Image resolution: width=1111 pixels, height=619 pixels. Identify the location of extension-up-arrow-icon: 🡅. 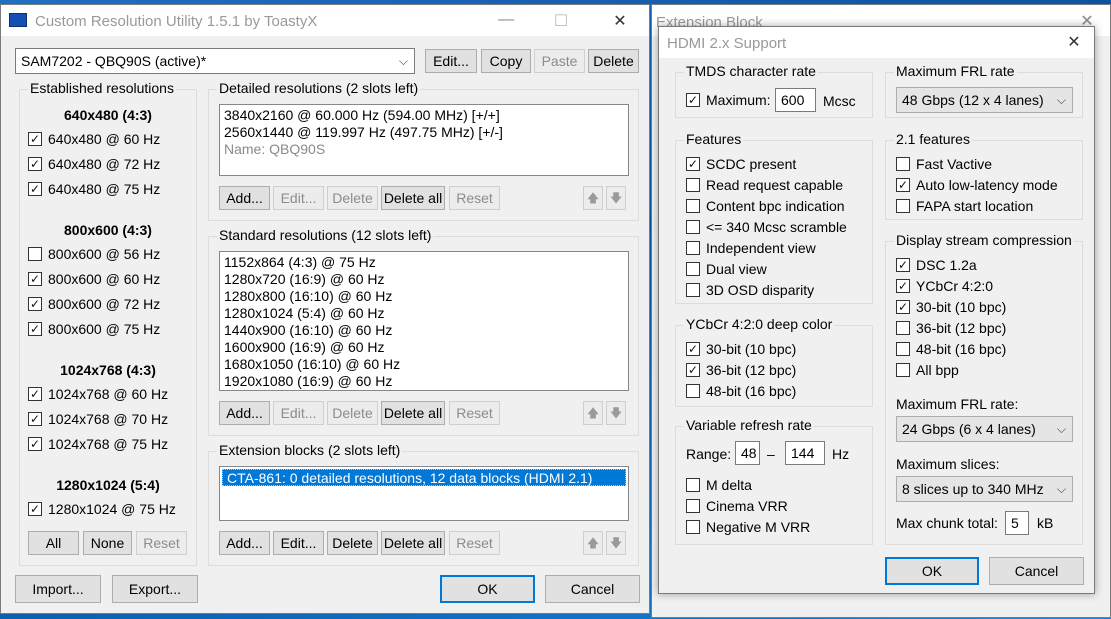
(593, 543).